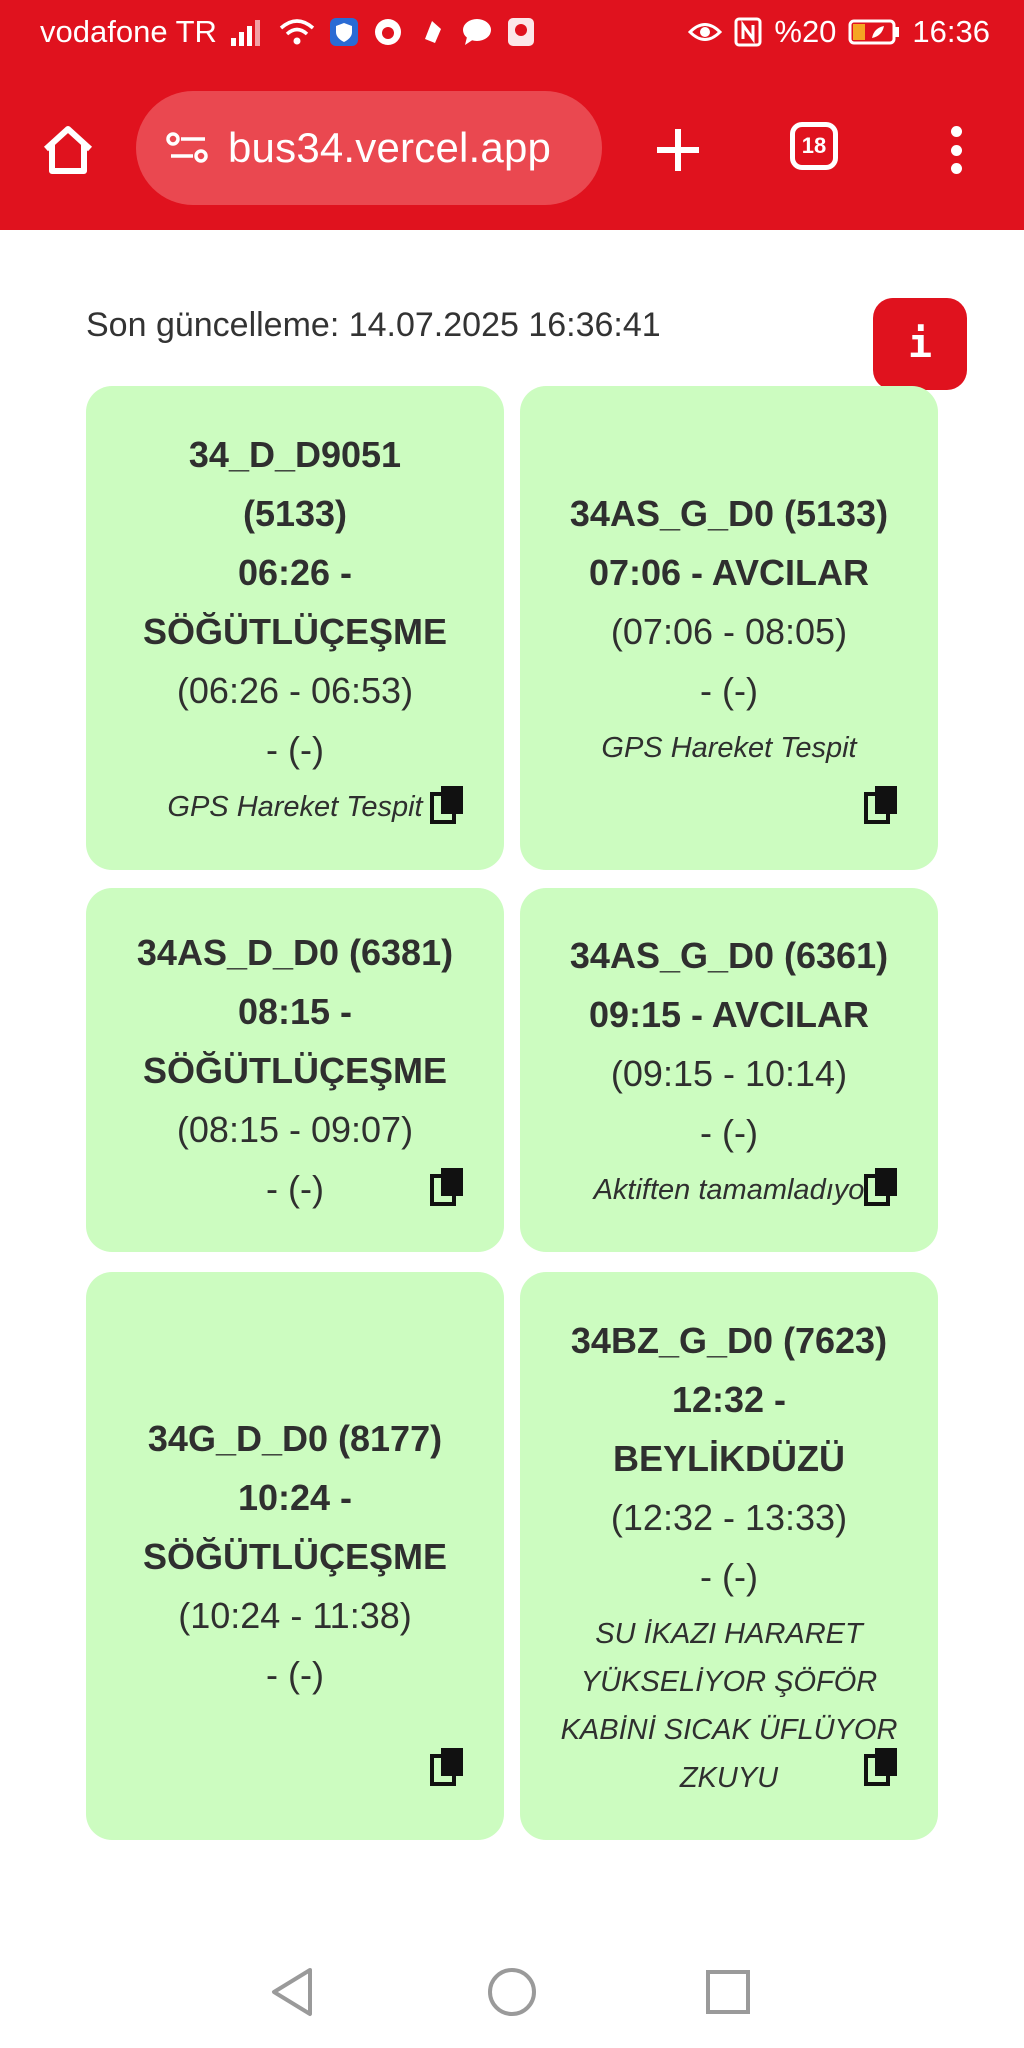  Describe the element at coordinates (373, 325) in the screenshot. I see `last-update-text: Son güncelleme: 14.07.2025 16:36:41` at that location.